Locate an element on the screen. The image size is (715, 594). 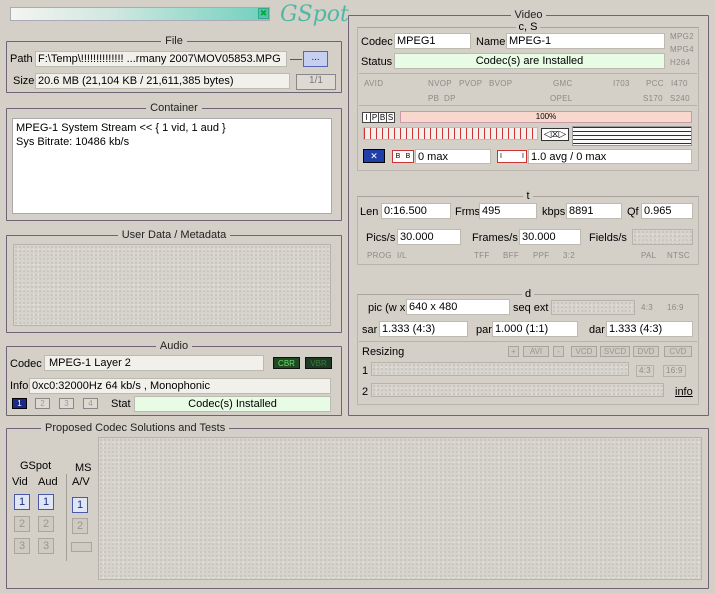
ms-test-2: 2 is located at coordinates (80, 526).